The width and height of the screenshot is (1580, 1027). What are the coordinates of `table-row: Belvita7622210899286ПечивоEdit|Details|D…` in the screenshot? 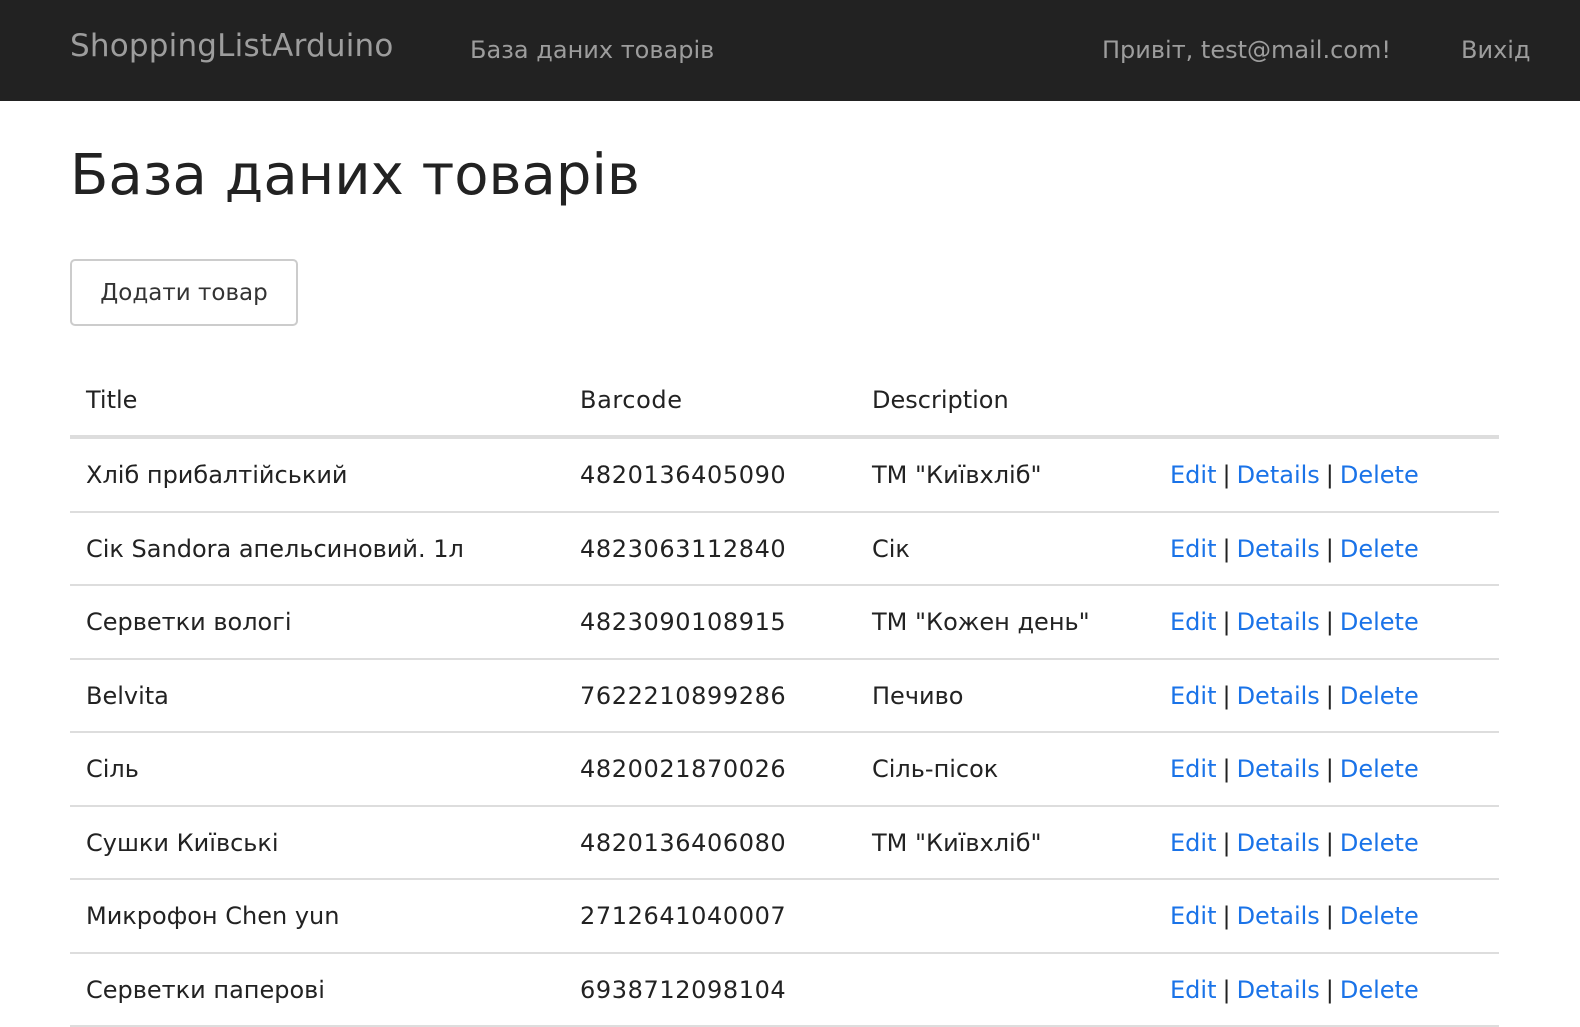 It's located at (784, 697).